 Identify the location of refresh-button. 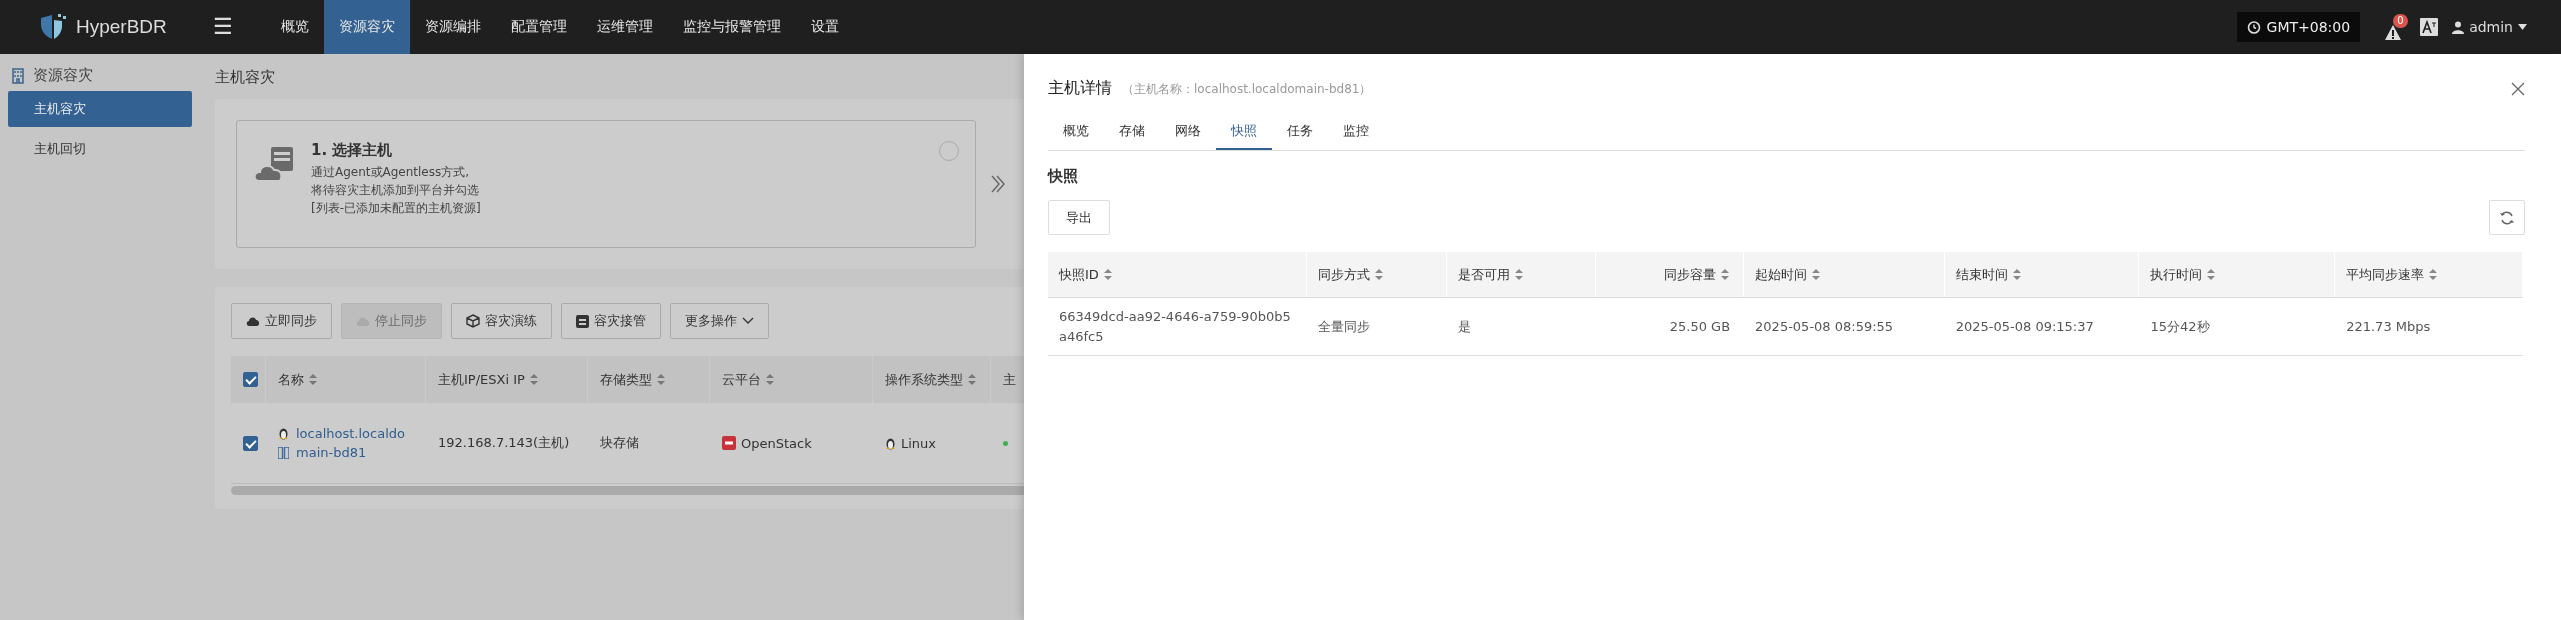
(2507, 217).